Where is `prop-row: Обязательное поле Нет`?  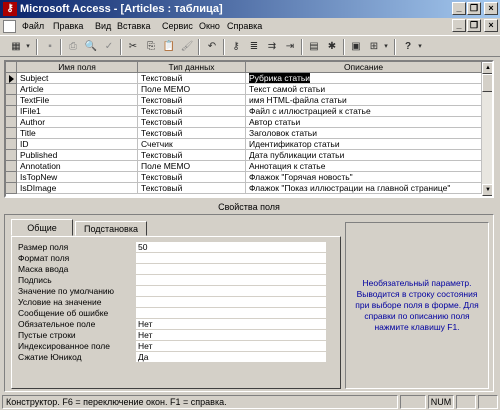 prop-row: Обязательное поле Нет is located at coordinates (172, 324).